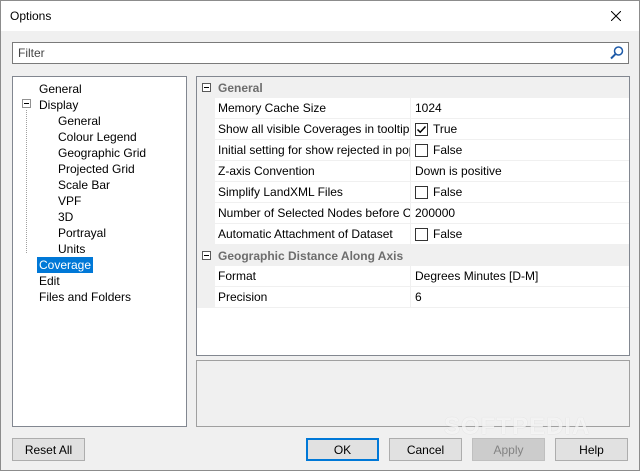  I want to click on close-icon, so click(616, 16).